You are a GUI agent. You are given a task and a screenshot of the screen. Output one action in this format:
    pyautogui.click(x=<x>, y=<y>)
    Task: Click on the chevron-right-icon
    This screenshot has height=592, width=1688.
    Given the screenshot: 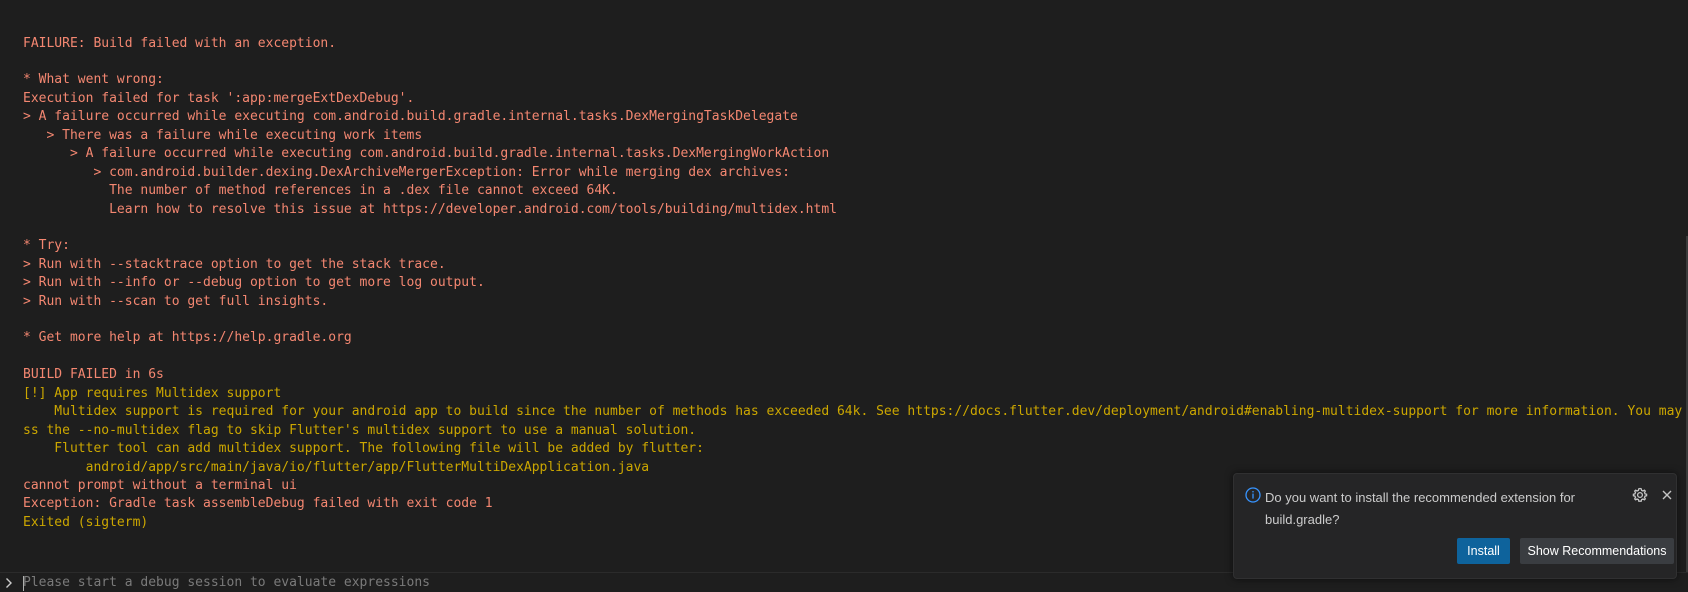 What is the action you would take?
    pyautogui.click(x=9, y=583)
    